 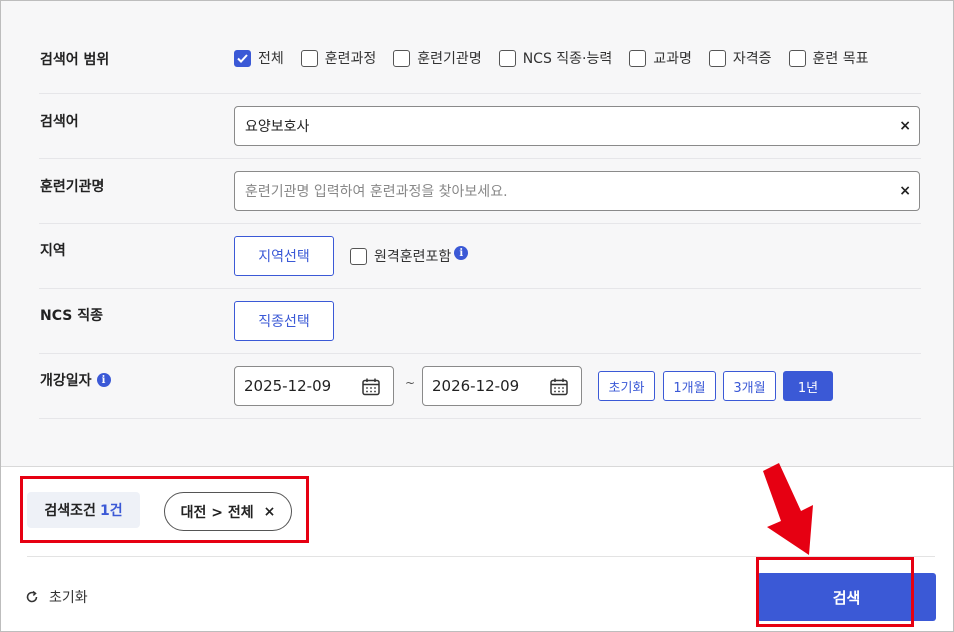 I want to click on scope-option-institution: 훈련기관명, so click(x=437, y=58).